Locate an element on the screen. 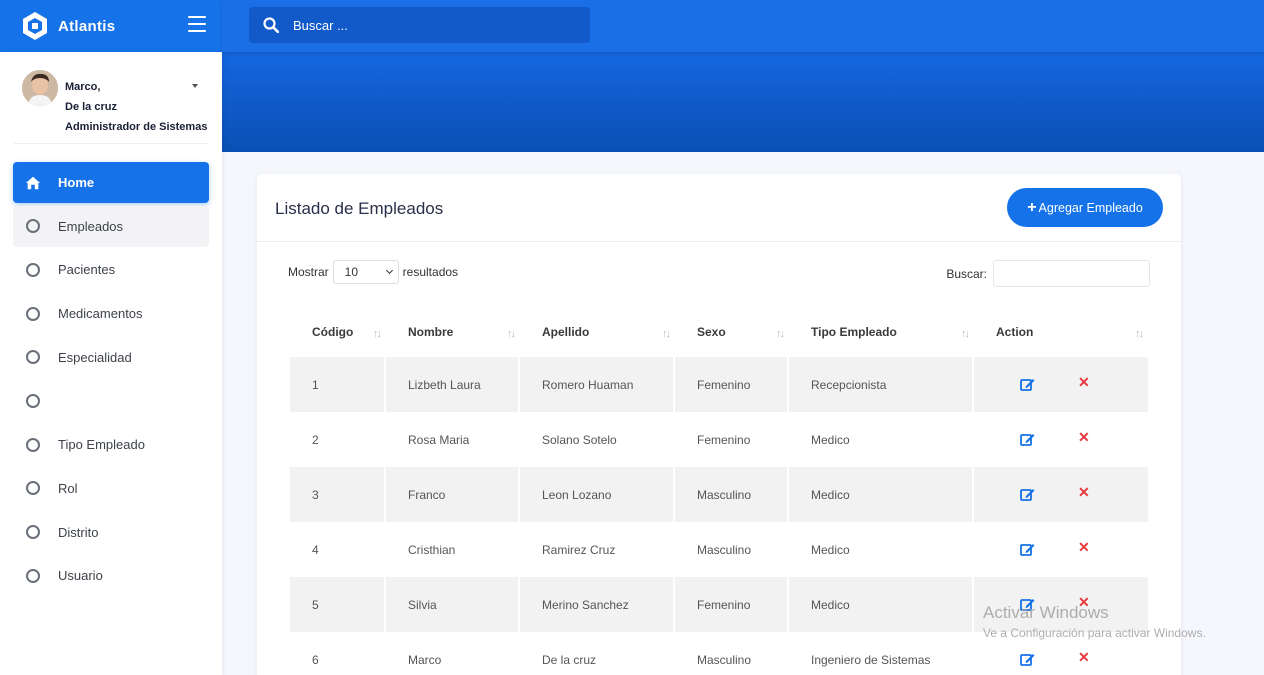 The height and width of the screenshot is (675, 1264). sidebar-item-label: Especialidad is located at coordinates (95, 357).